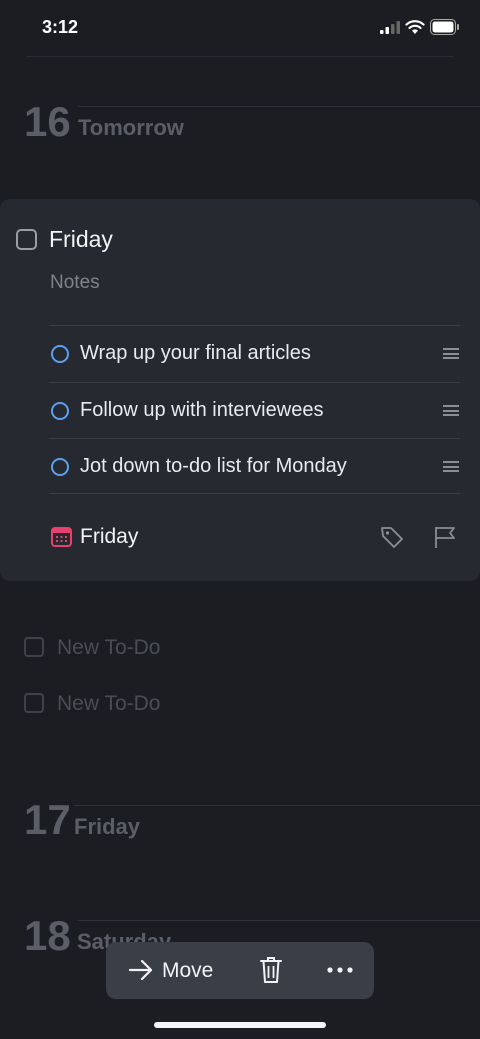  Describe the element at coordinates (415, 27) in the screenshot. I see `wifi-icon` at that location.